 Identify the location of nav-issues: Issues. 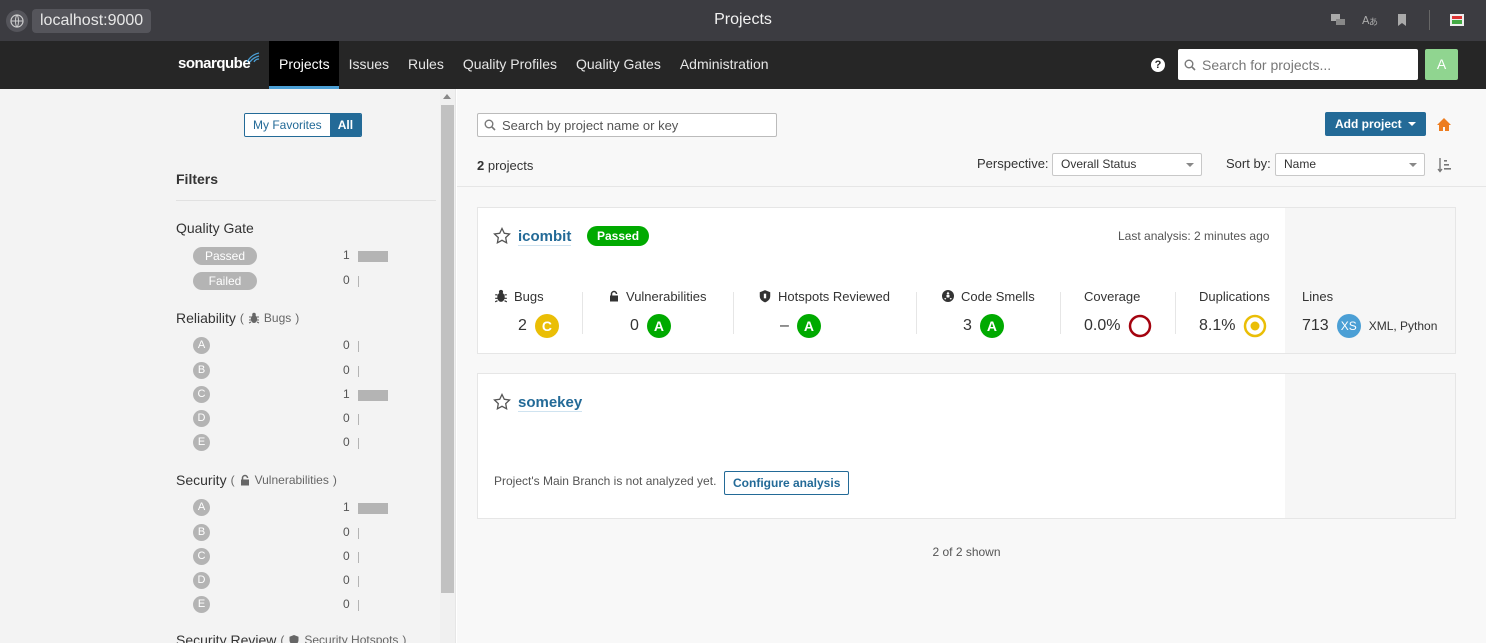
(368, 65).